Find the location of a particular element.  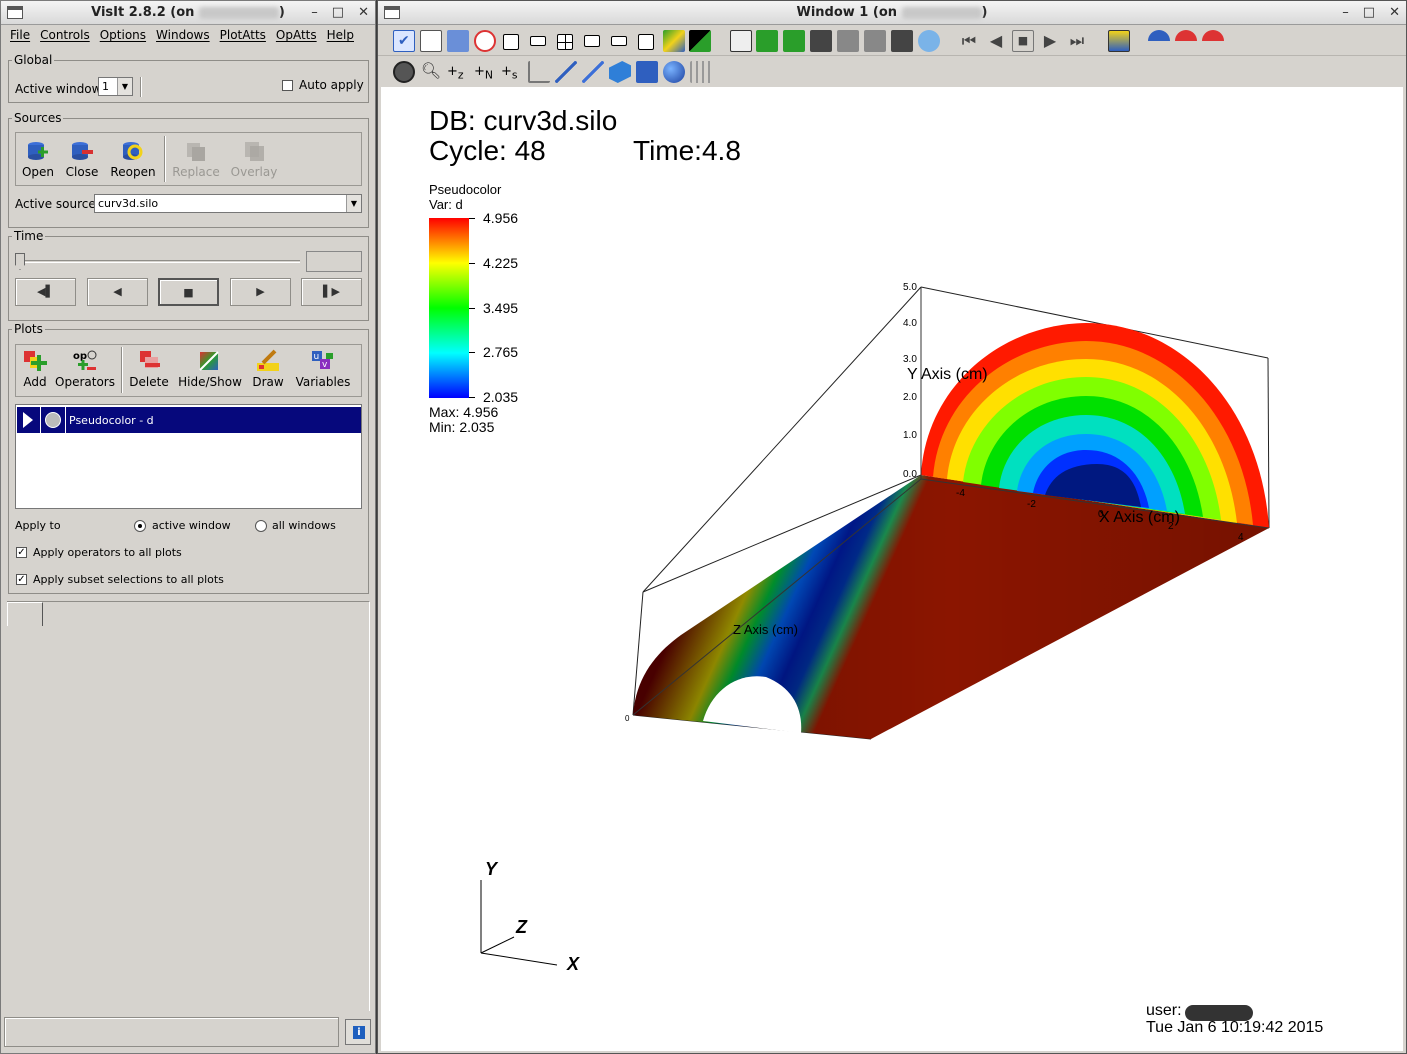

apply-to-label: Apply to is located at coordinates (38, 525).